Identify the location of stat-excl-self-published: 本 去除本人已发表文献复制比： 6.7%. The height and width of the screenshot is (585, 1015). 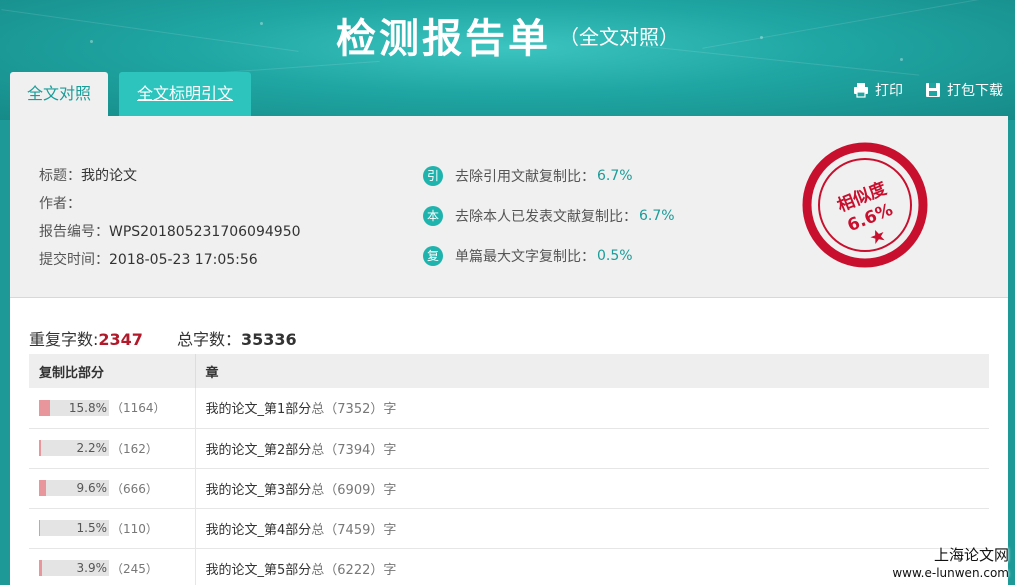
(549, 216).